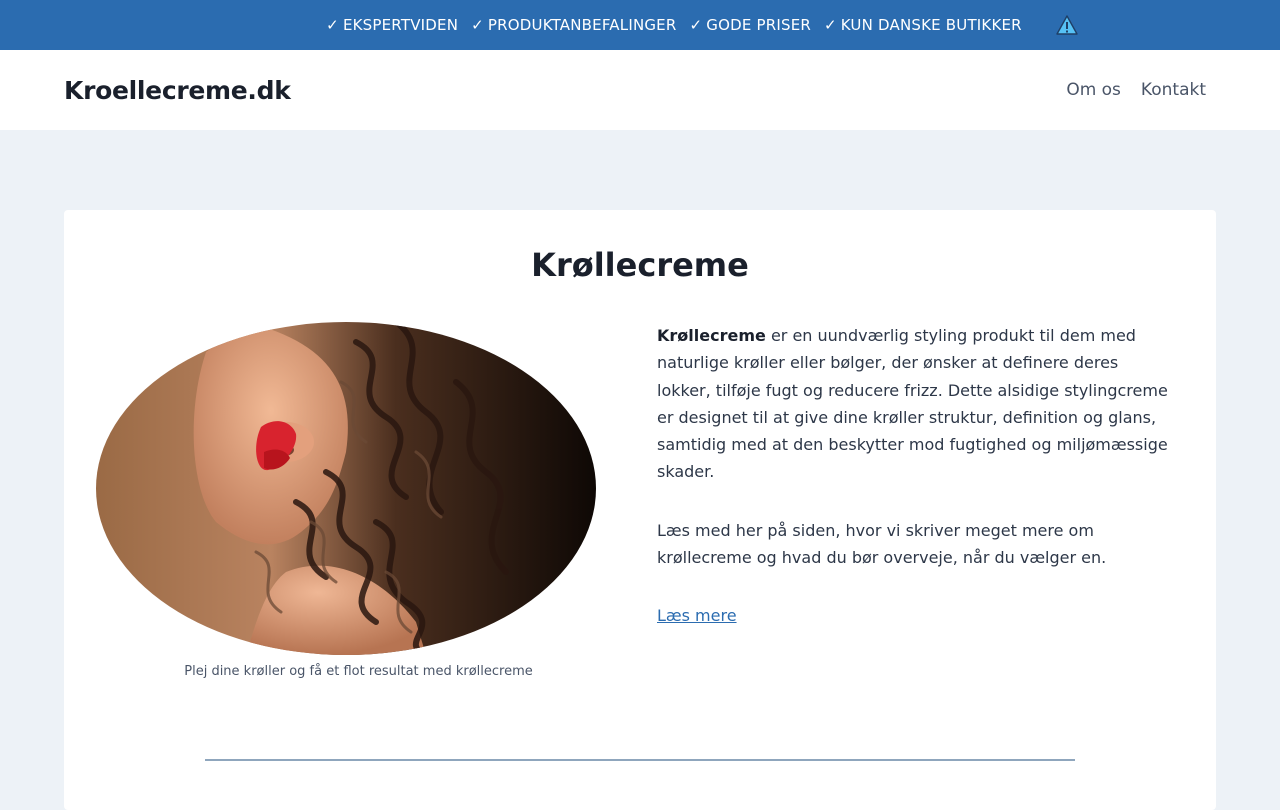 The width and height of the screenshot is (1280, 810). What do you see at coordinates (923, 25) in the screenshot?
I see `usp-item-kun-danske-butikker: ✓ KUN DANSKE BUTIKKER` at bounding box center [923, 25].